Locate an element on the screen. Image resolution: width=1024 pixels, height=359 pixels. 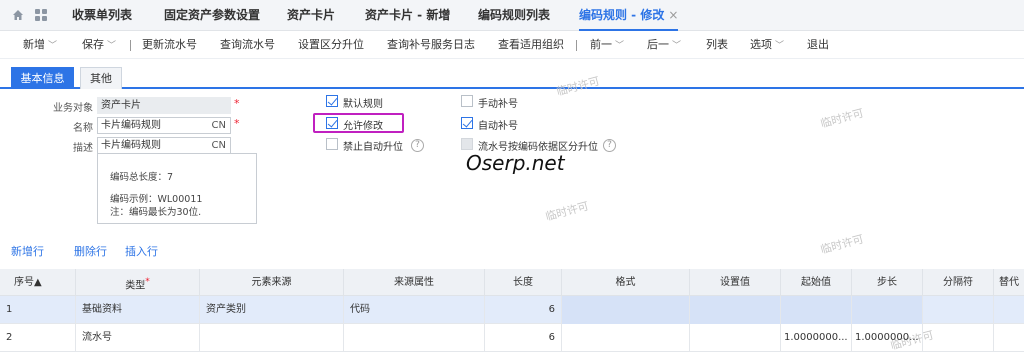
cell-source-attr is located at coordinates (414, 338).